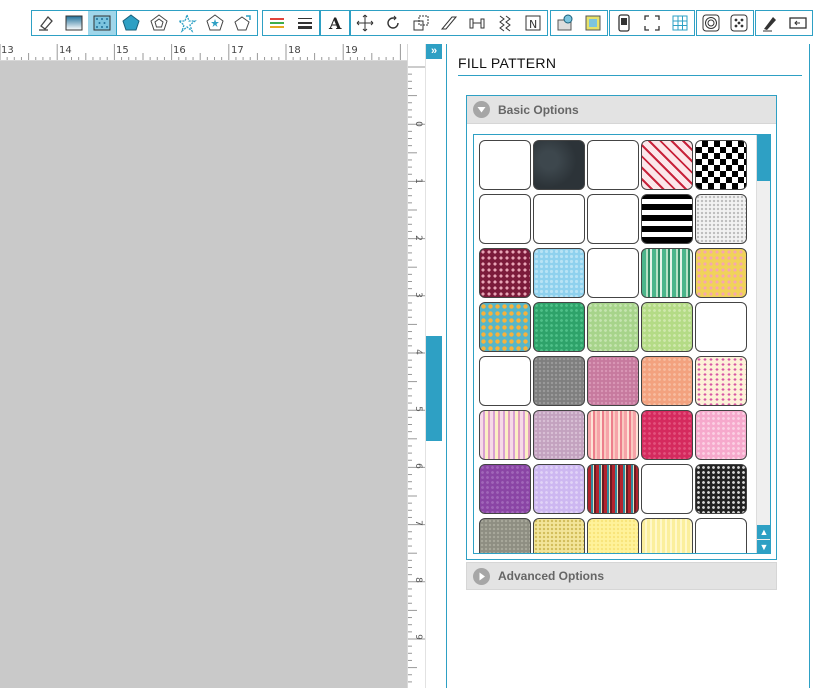  What do you see at coordinates (434, 51) in the screenshot?
I see `collapse-panel-button: »` at bounding box center [434, 51].